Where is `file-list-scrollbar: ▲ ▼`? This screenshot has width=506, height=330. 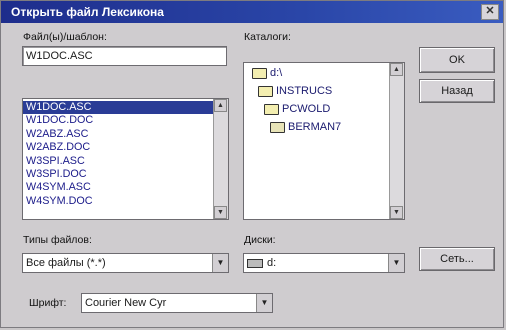 file-list-scrollbar: ▲ ▼ is located at coordinates (220, 159).